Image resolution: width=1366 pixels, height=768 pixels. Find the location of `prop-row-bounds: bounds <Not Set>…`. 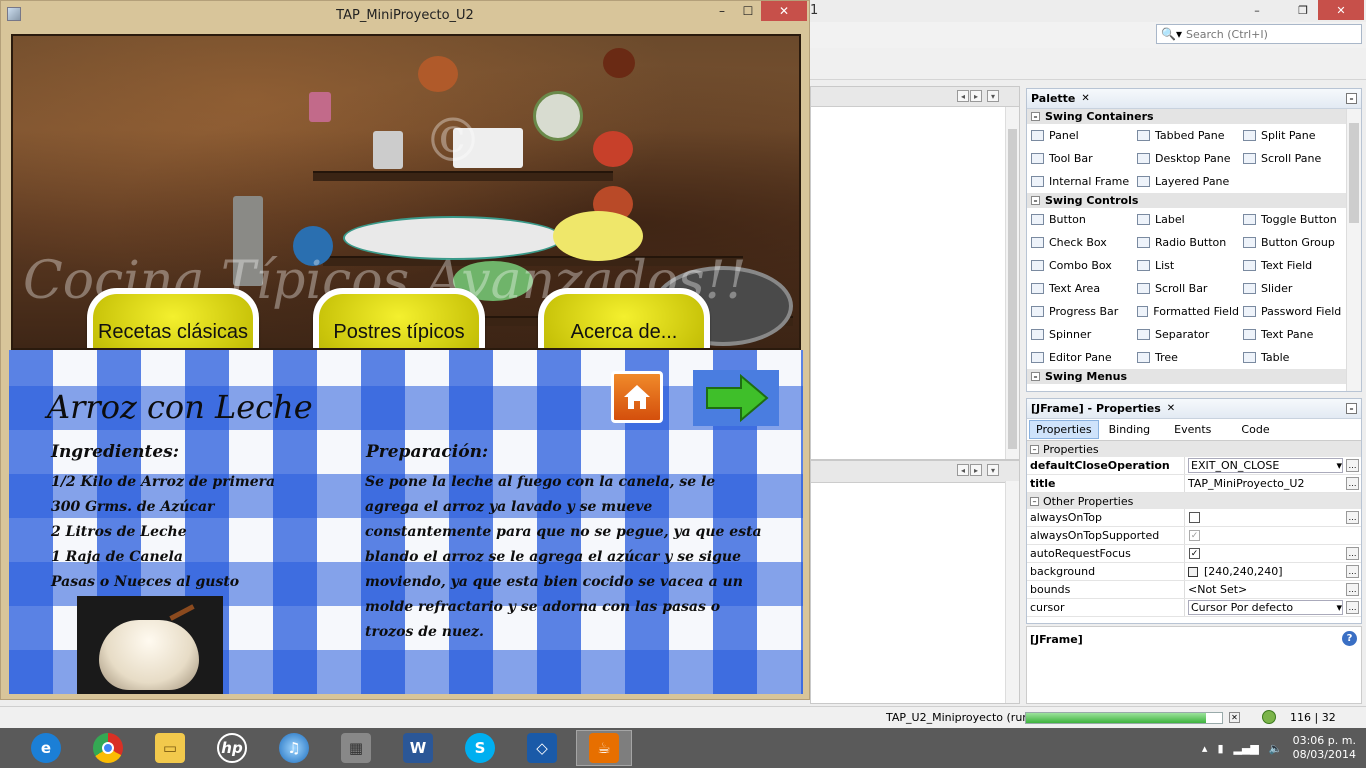

prop-row-bounds: bounds <Not Set>… is located at coordinates (1194, 590).